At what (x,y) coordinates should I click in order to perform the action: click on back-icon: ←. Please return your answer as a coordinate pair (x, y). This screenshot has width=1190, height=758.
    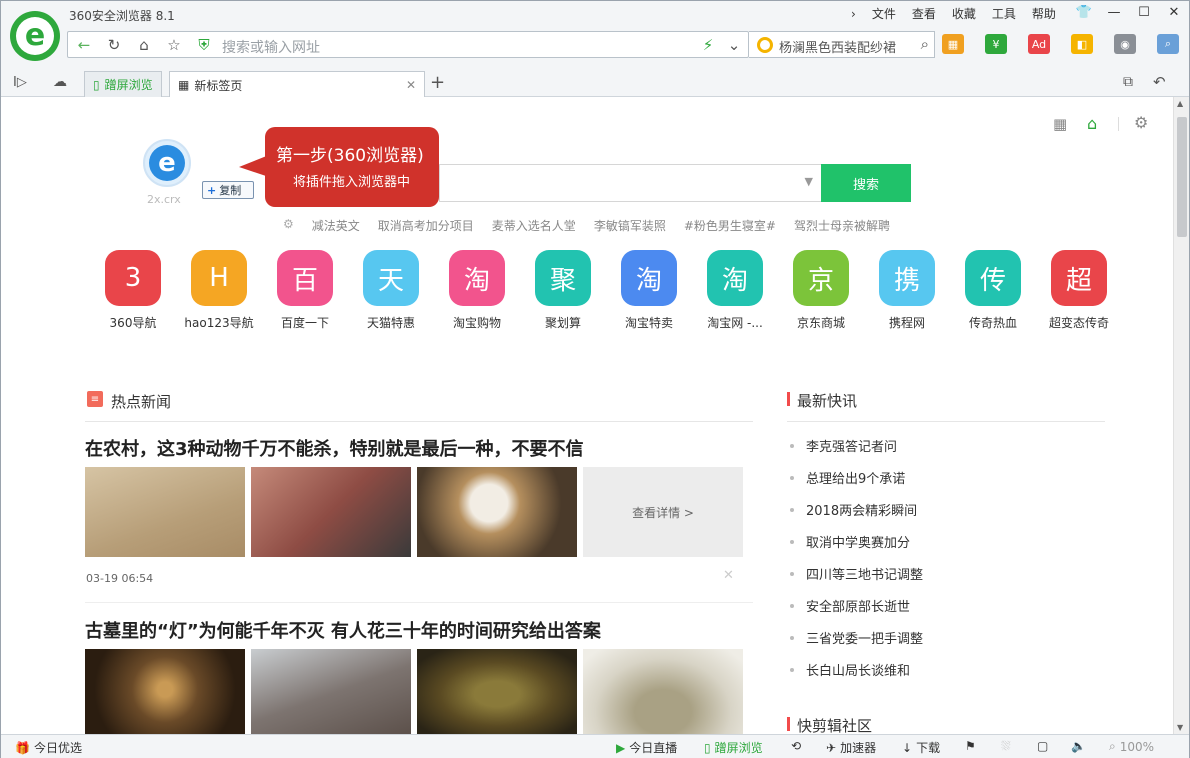
    Looking at the image, I should click on (84, 45).